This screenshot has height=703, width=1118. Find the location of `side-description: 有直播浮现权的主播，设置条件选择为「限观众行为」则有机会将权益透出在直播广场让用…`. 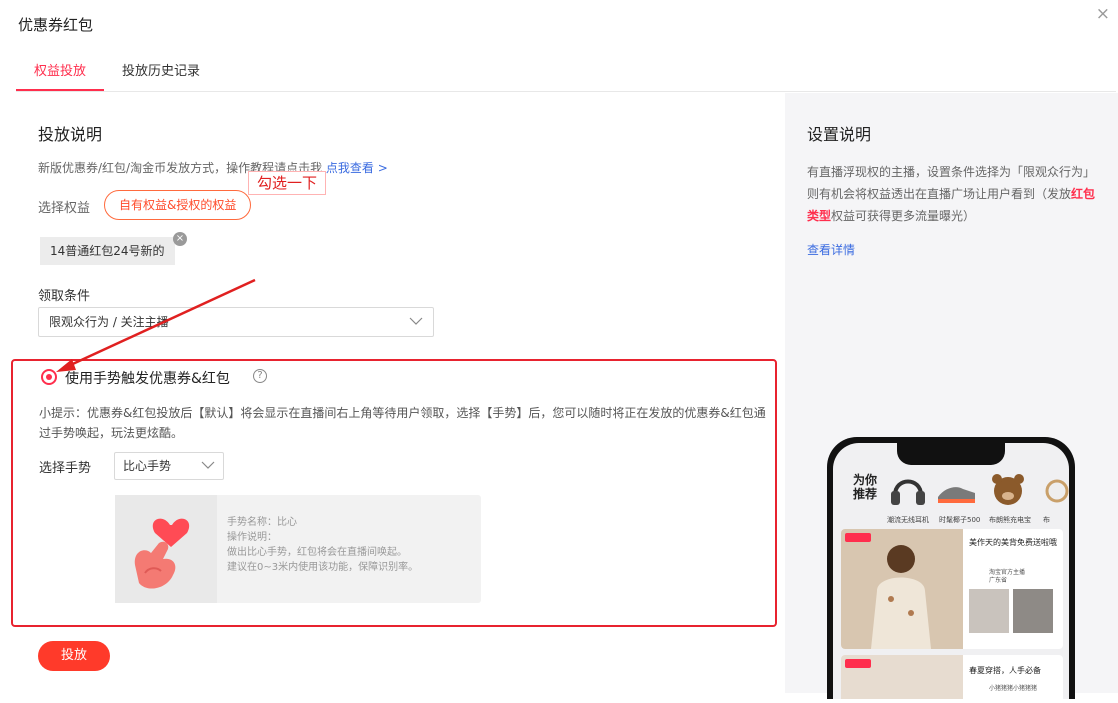

side-description: 有直播浮现权的主播，设置条件选择为「限观众行为」则有机会将权益透出在直播广场让用… is located at coordinates (952, 194).